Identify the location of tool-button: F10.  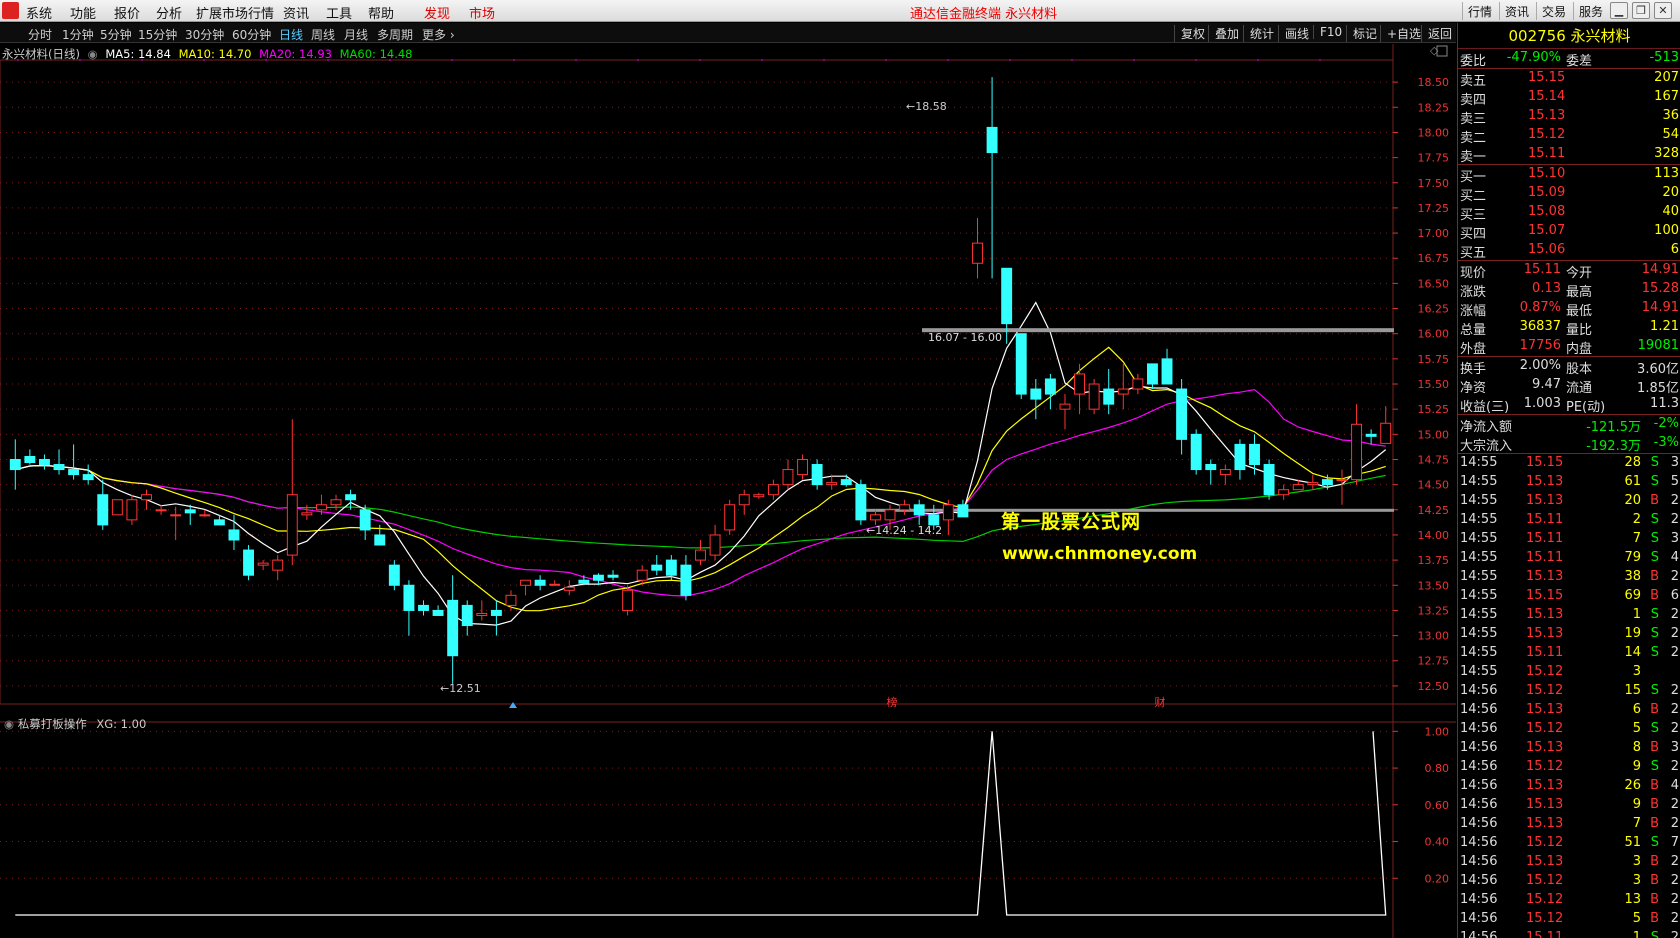
(1330, 32).